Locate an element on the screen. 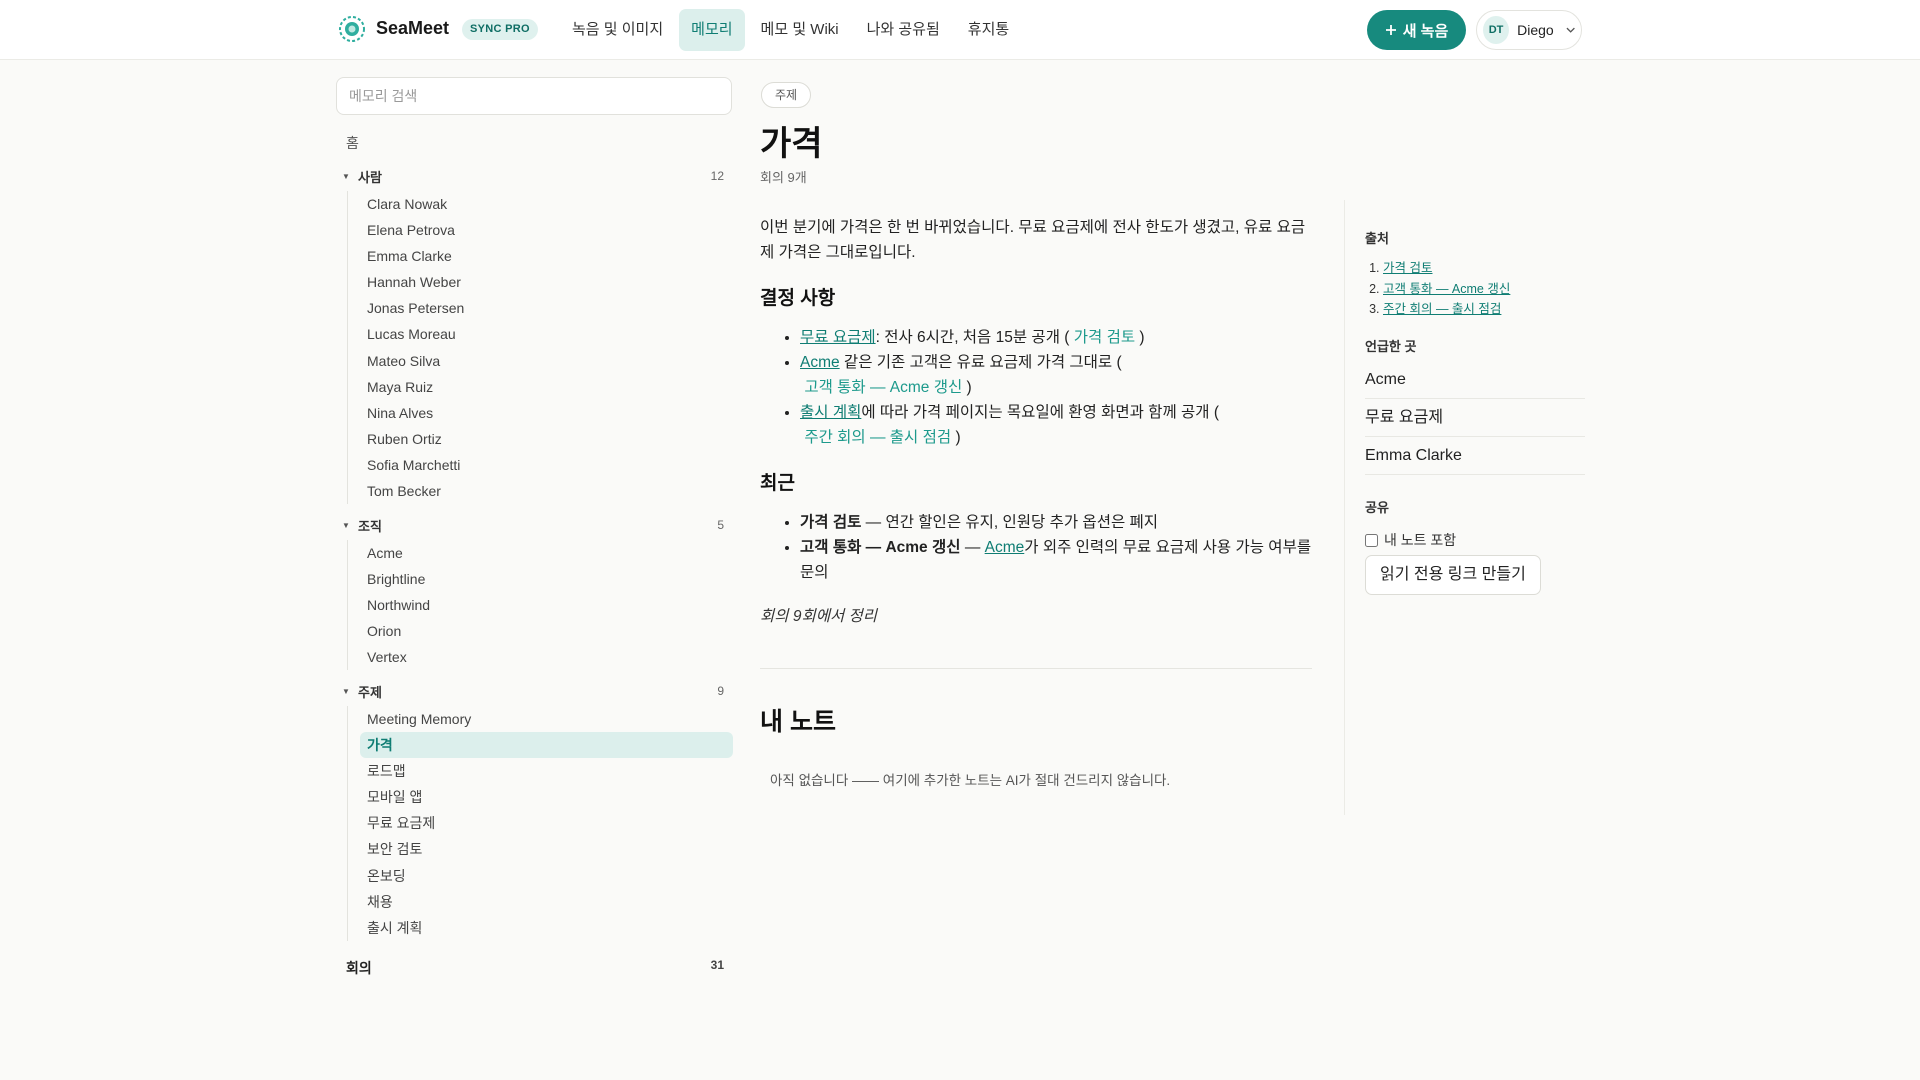 This screenshot has height=1080, width=1920. decision-item: 무료 요금제: 전사 6시간, 처음 15분 공개 ( 가격 검토 ) is located at coordinates (1056, 337).